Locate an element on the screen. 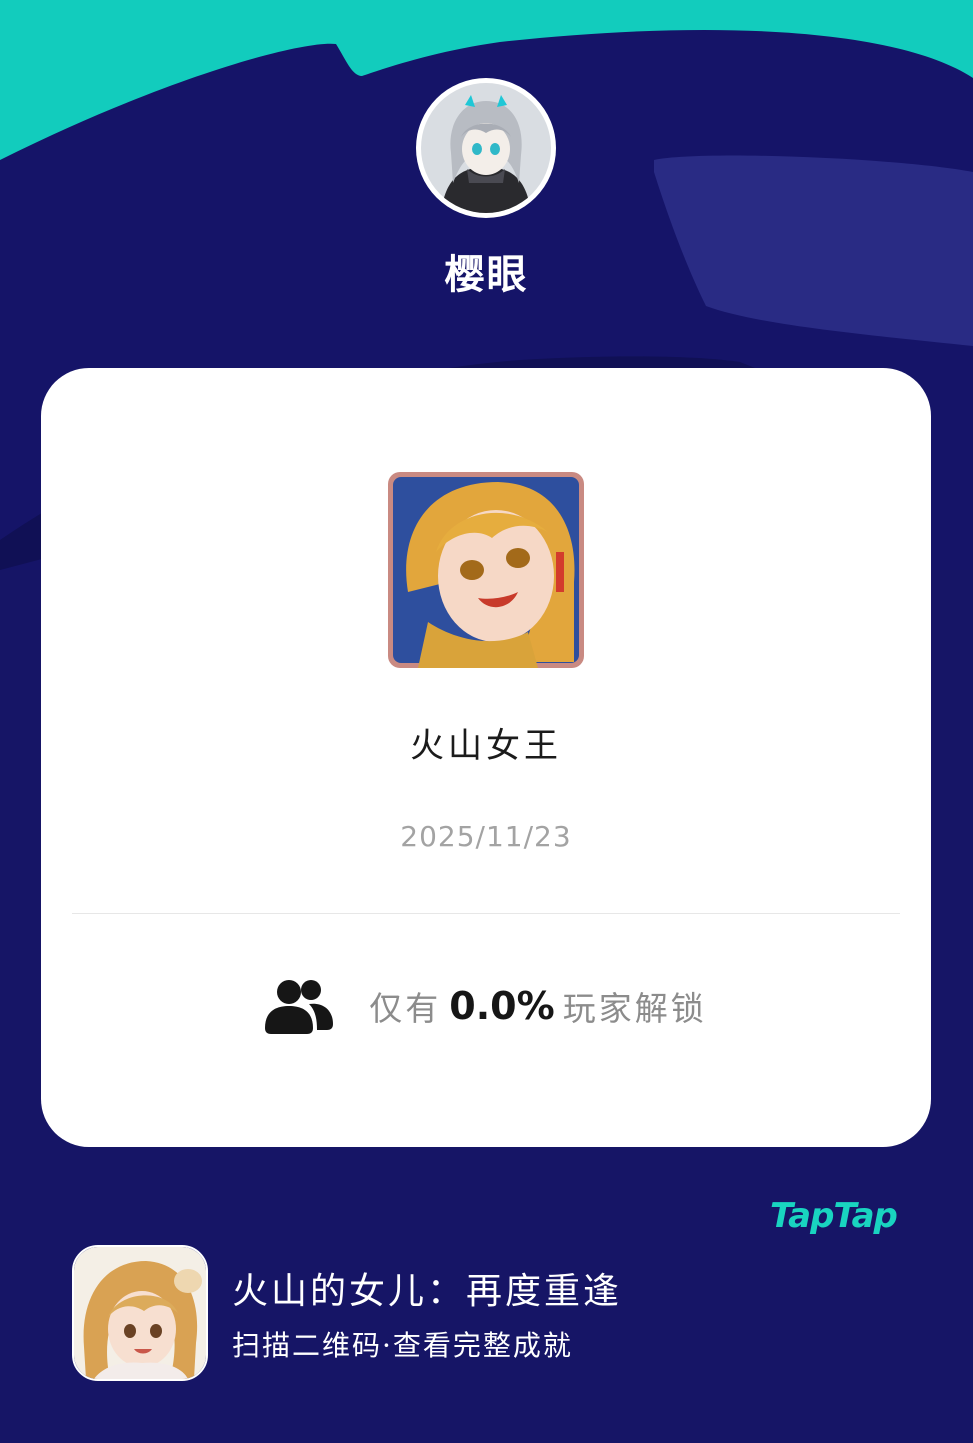  username: 樱眼 is located at coordinates (486, 274).